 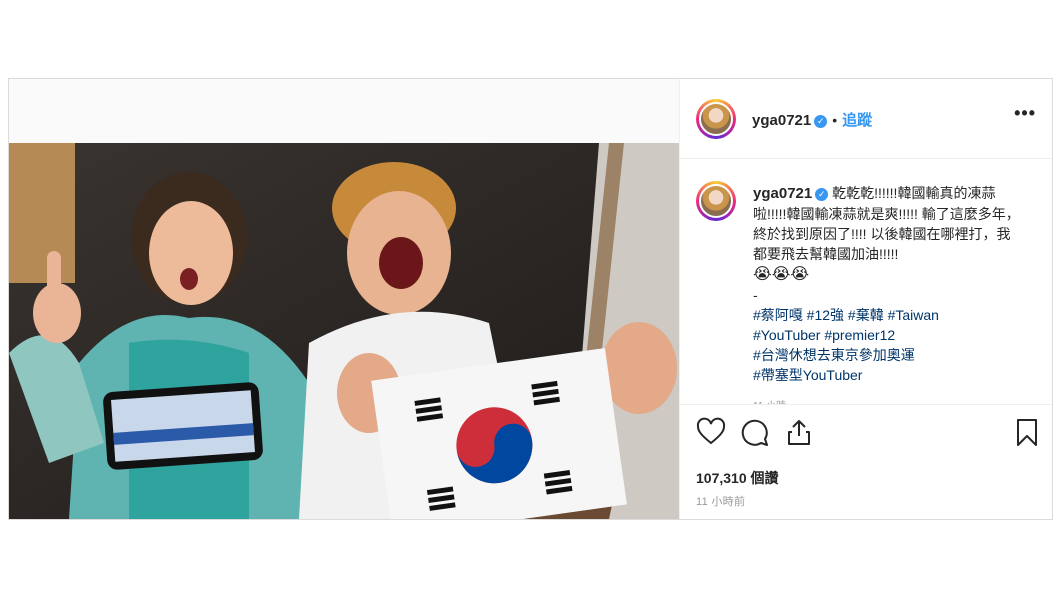 What do you see at coordinates (755, 295) in the screenshot?
I see `caption-dash: -` at bounding box center [755, 295].